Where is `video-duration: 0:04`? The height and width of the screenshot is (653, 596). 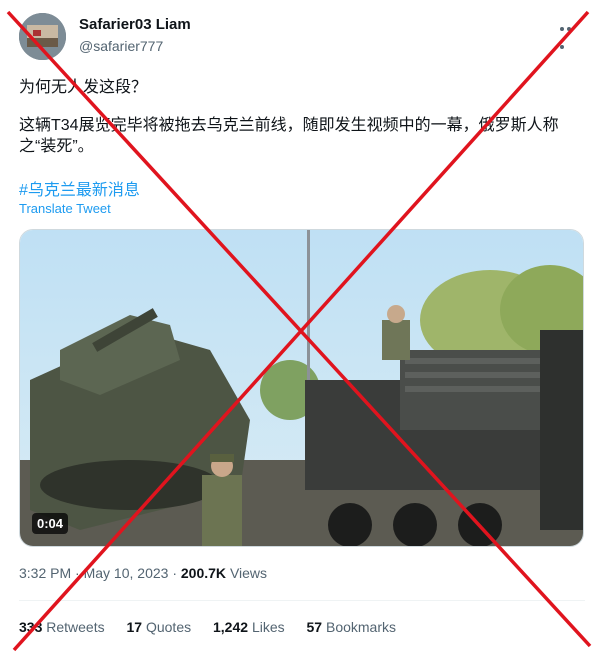
video-duration: 0:04 is located at coordinates (50, 523).